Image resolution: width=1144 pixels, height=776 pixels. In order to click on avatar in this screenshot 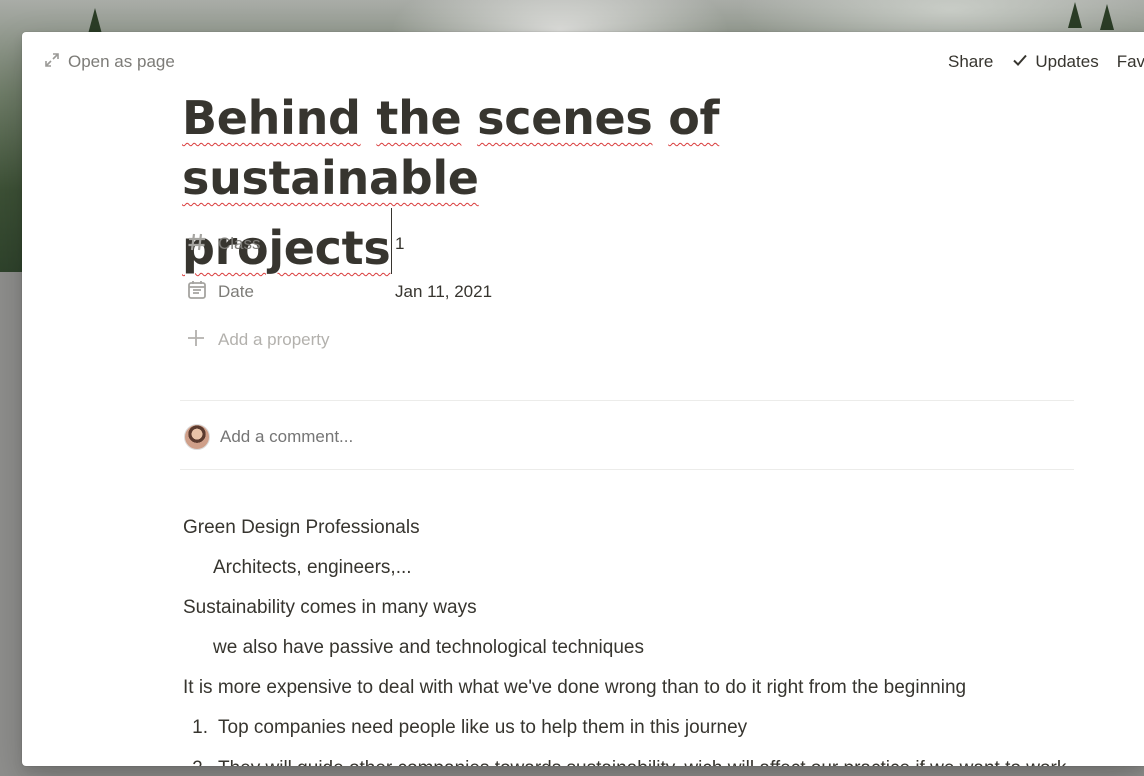, I will do `click(197, 437)`.